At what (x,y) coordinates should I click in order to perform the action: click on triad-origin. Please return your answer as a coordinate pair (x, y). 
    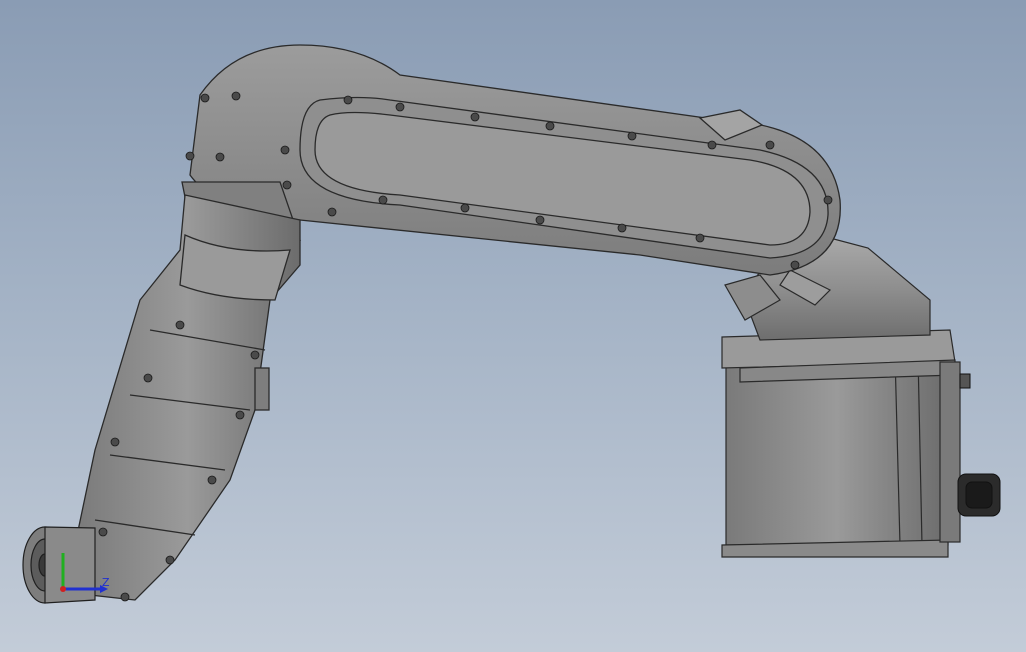
    Looking at the image, I should click on (63, 589).